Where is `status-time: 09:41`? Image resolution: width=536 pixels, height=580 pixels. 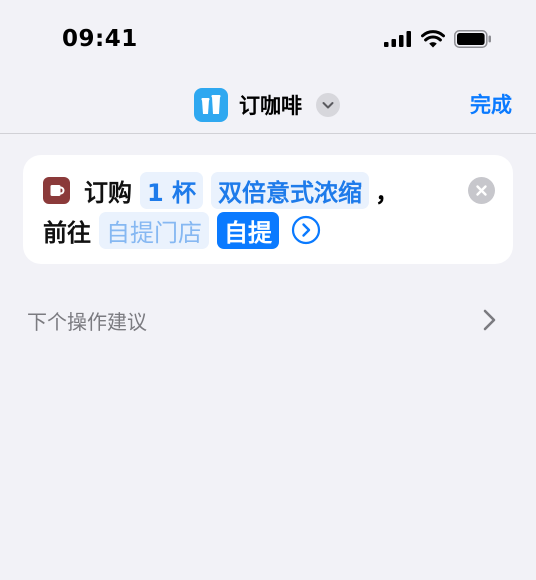 status-time: 09:41 is located at coordinates (100, 39).